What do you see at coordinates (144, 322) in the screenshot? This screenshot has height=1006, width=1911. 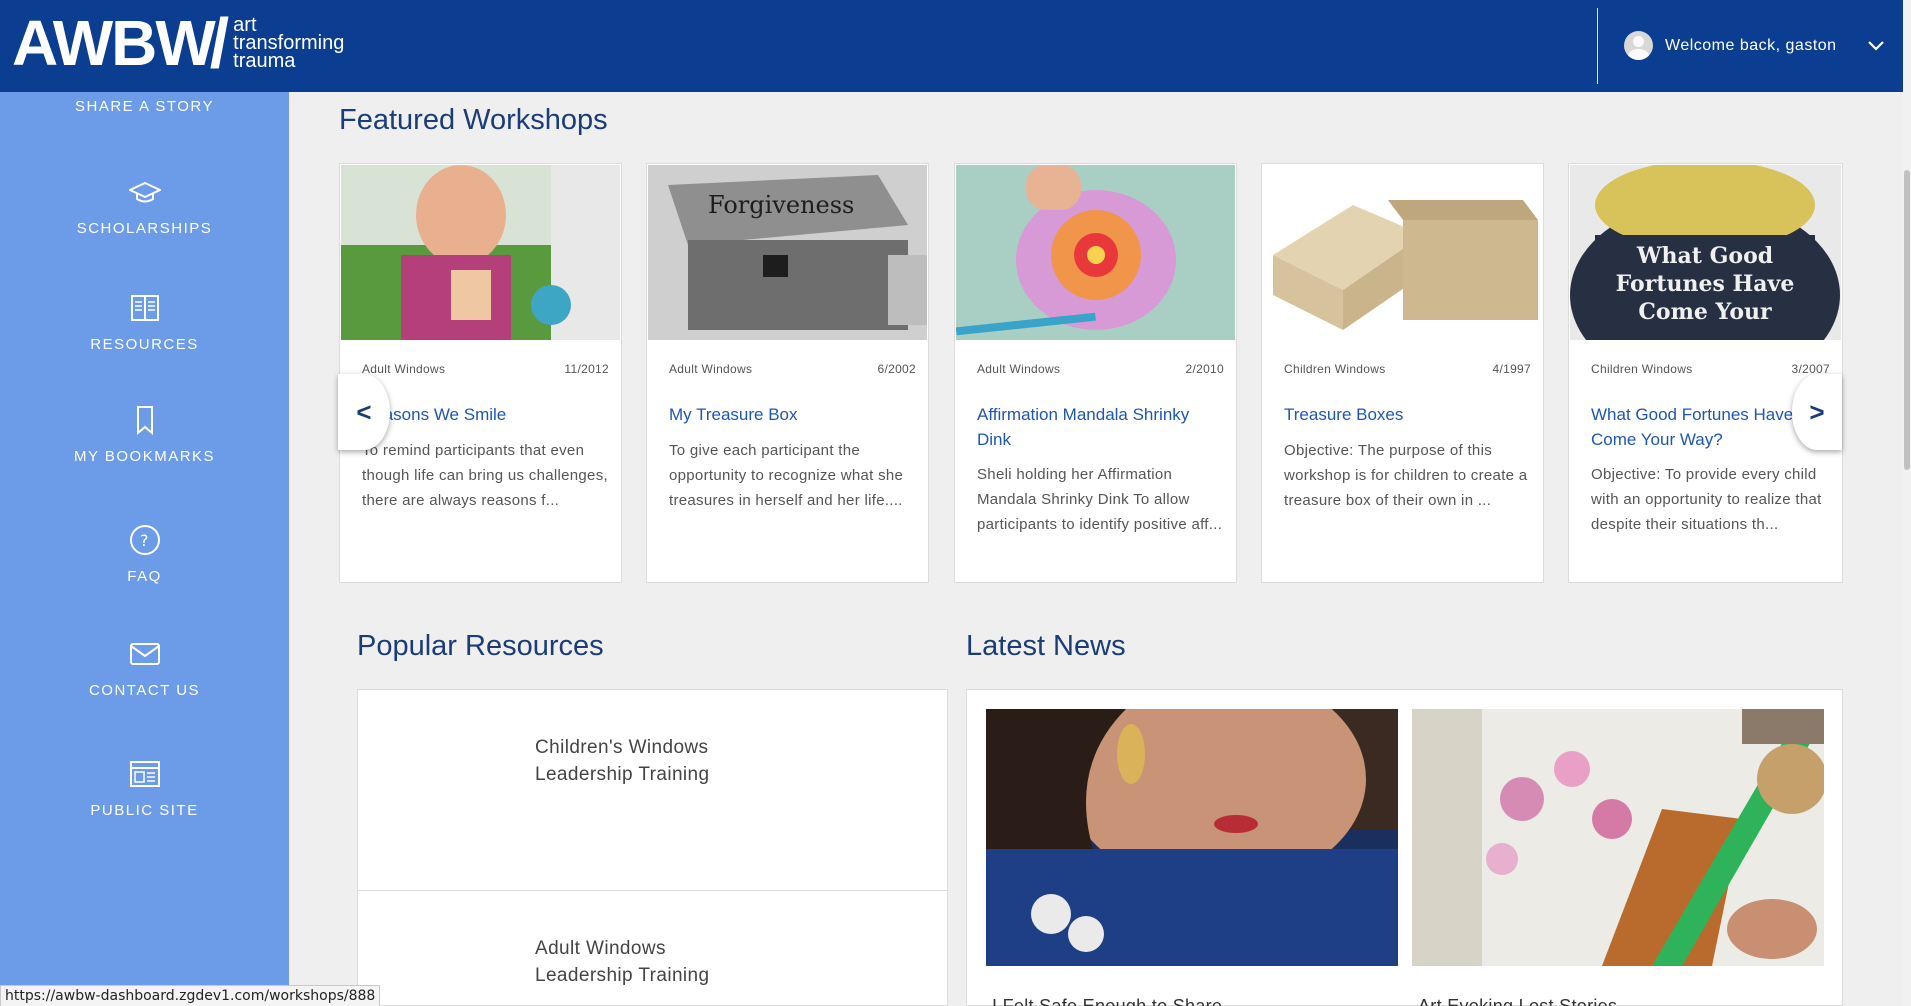 I see `sidebar-item-resources: RESOURCES` at bounding box center [144, 322].